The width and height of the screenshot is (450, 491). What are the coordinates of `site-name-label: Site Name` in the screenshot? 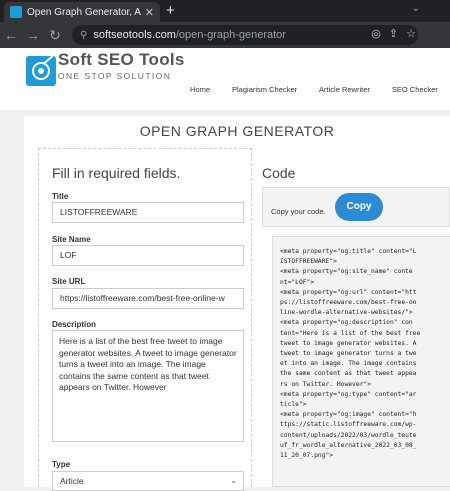 It's located at (71, 239).